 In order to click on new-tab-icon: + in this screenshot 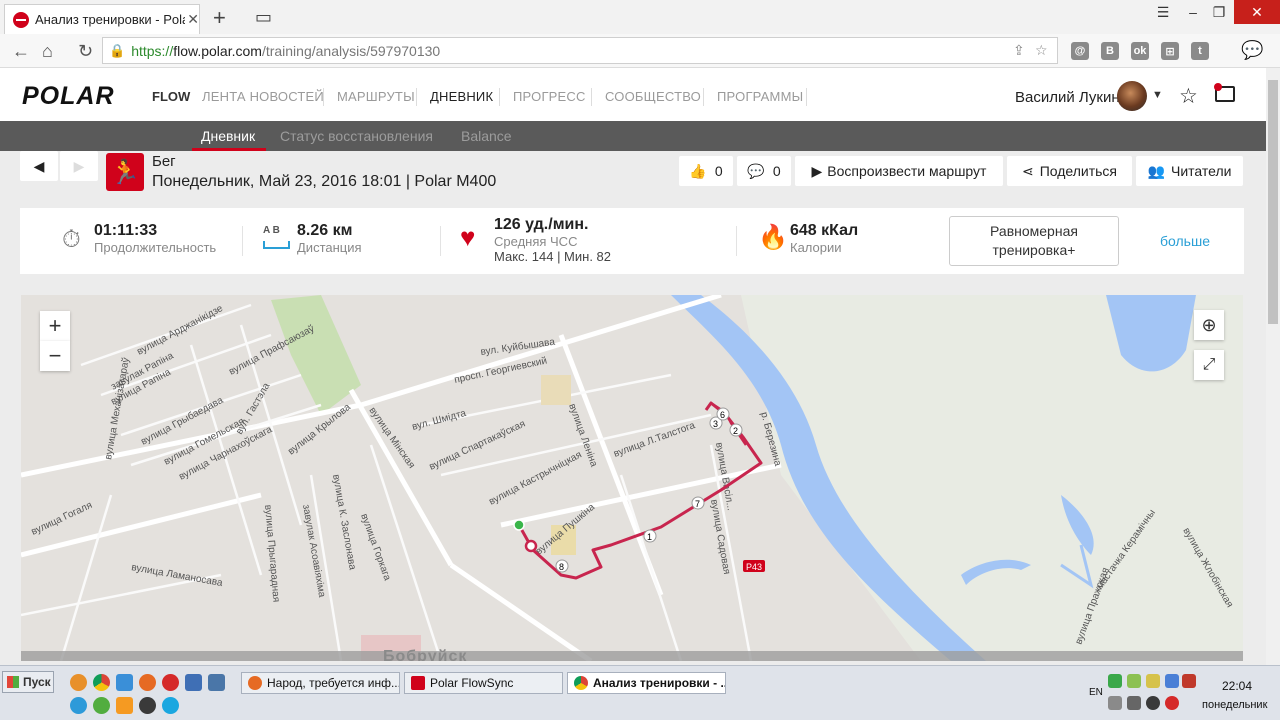, I will do `click(219, 18)`.